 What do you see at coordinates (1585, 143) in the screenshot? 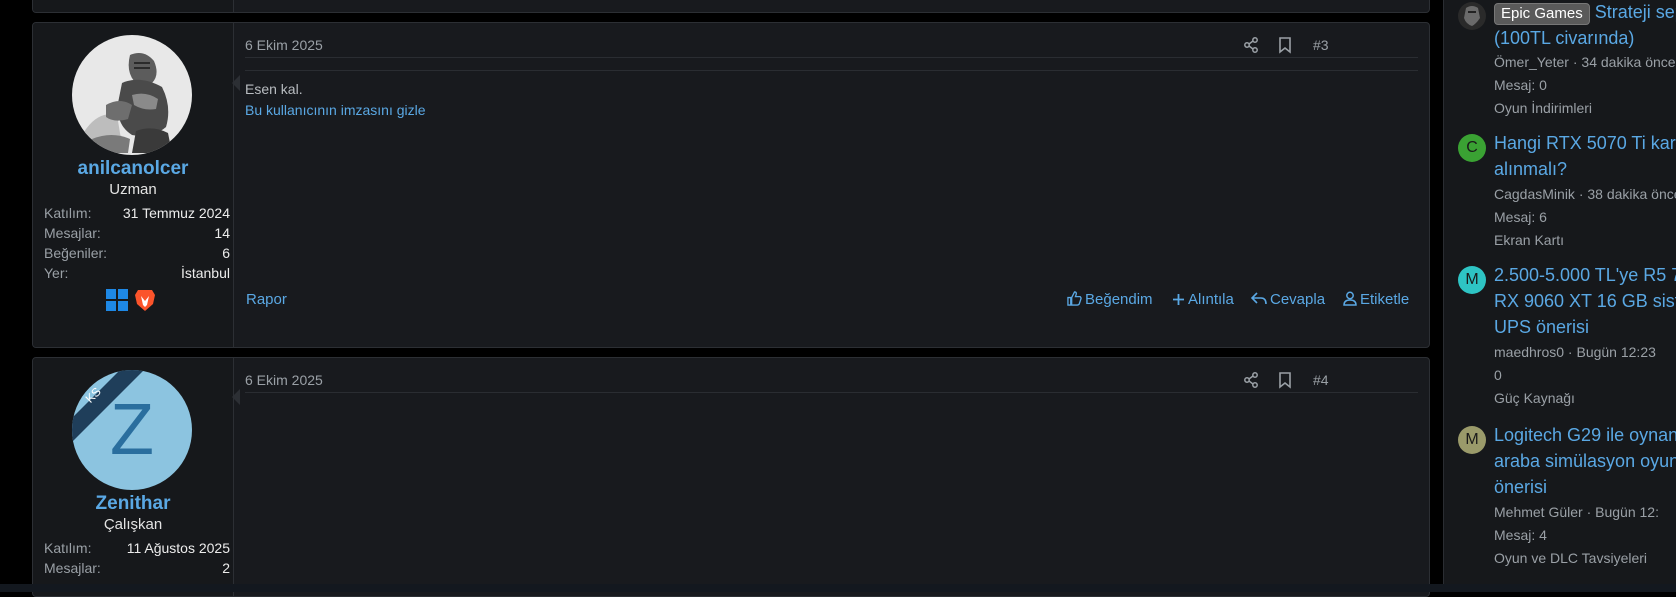
I see `side-thread-title-line: Hangi RTX 5070 Ti kart` at bounding box center [1585, 143].